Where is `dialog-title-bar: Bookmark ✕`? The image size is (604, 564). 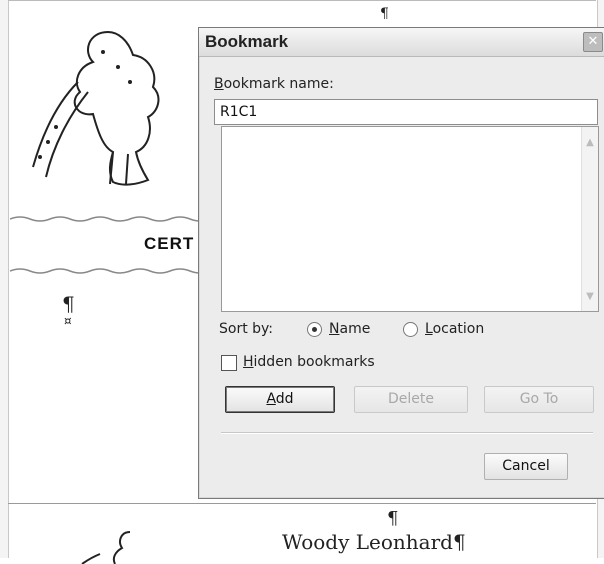 dialog-title-bar: Bookmark ✕ is located at coordinates (401, 42).